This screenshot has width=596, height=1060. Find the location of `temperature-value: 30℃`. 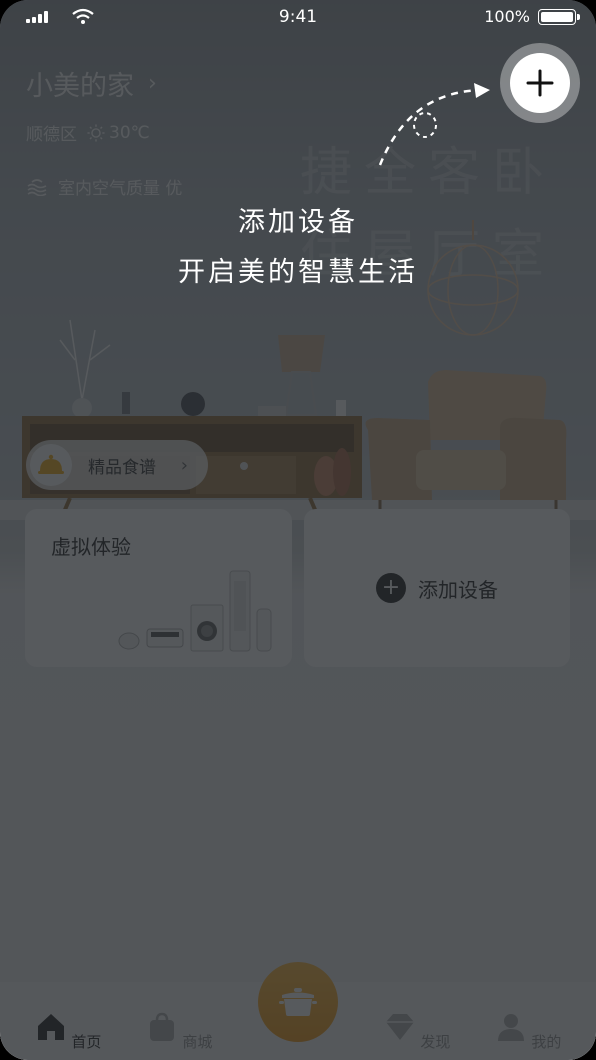

temperature-value: 30℃ is located at coordinates (129, 132).